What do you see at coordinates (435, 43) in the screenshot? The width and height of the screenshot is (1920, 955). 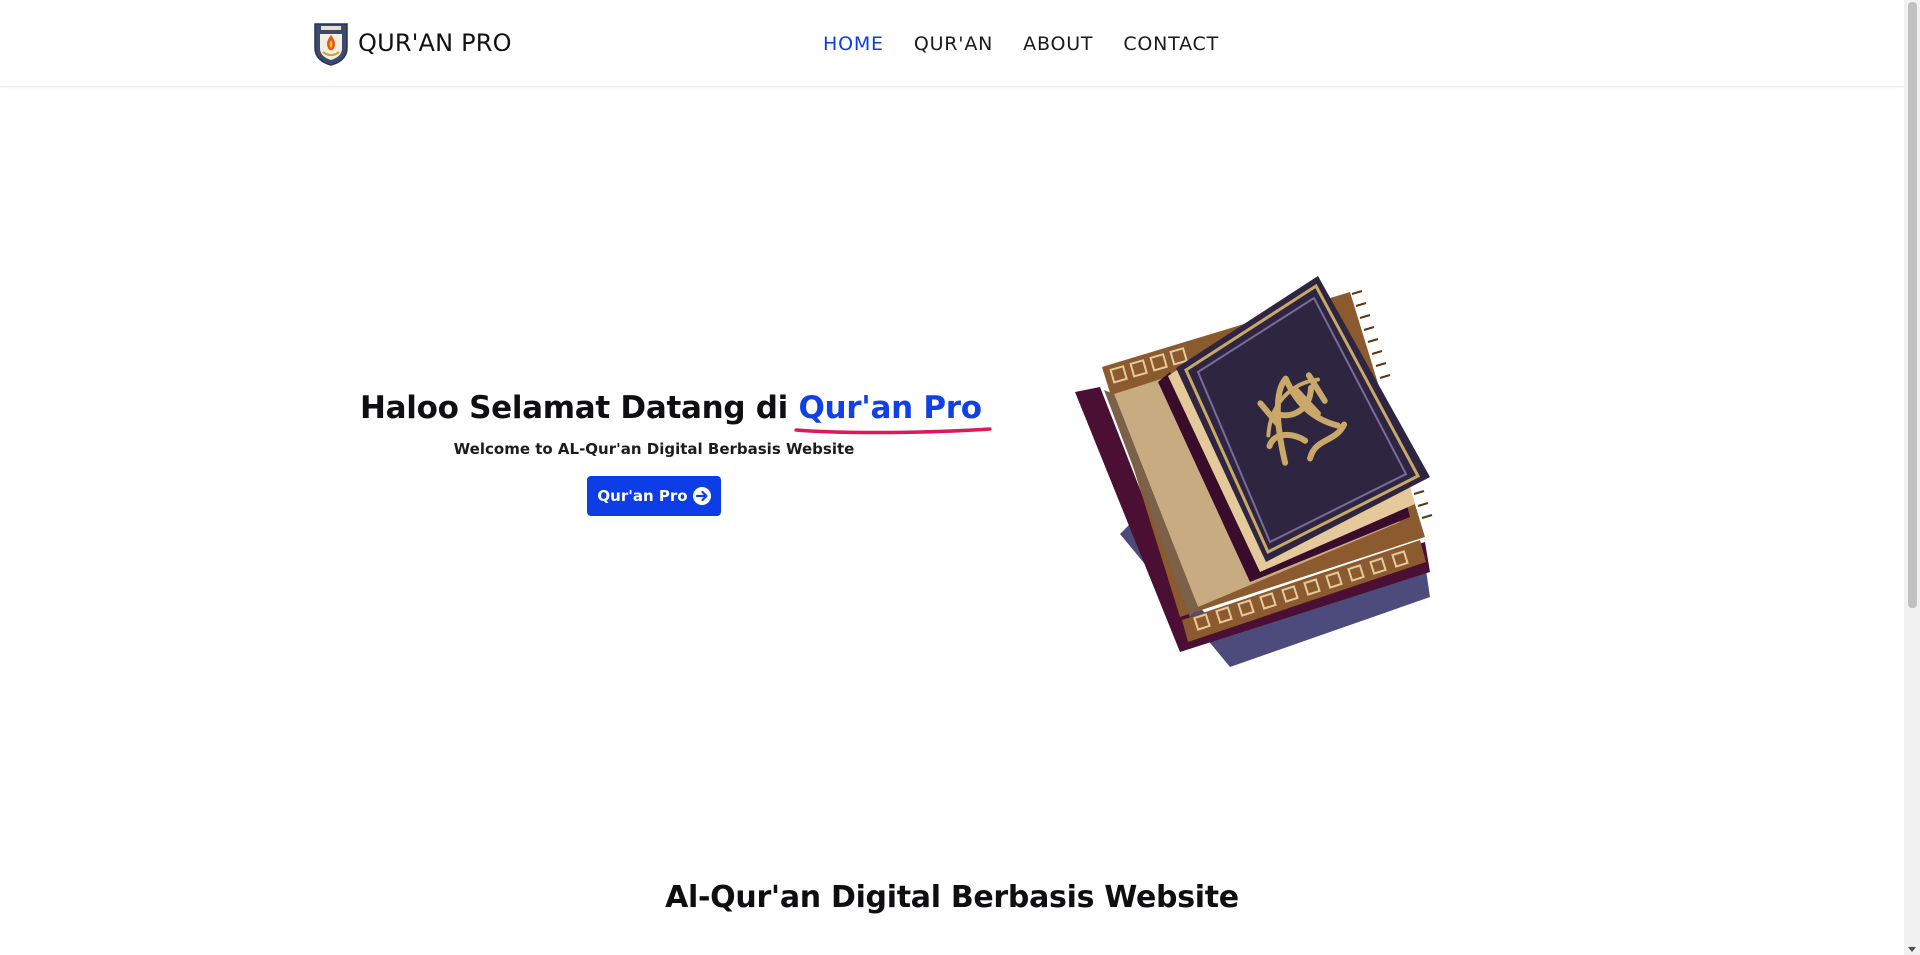 I see `brand-name: QUR'AN PRO` at bounding box center [435, 43].